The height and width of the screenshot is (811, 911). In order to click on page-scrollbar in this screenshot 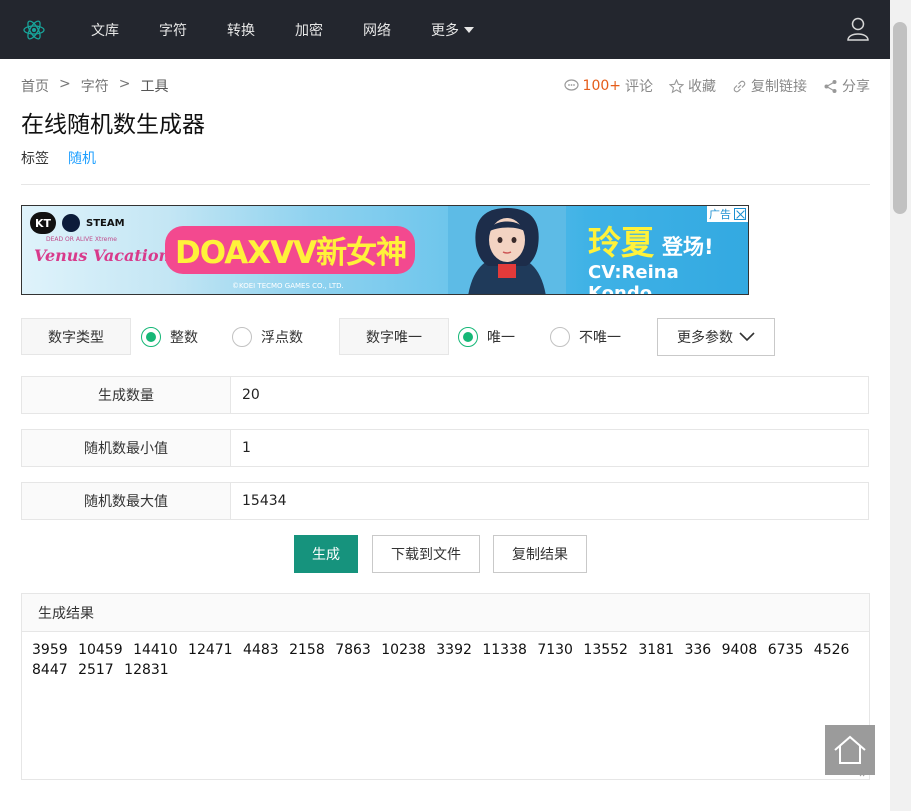, I will do `click(900, 405)`.